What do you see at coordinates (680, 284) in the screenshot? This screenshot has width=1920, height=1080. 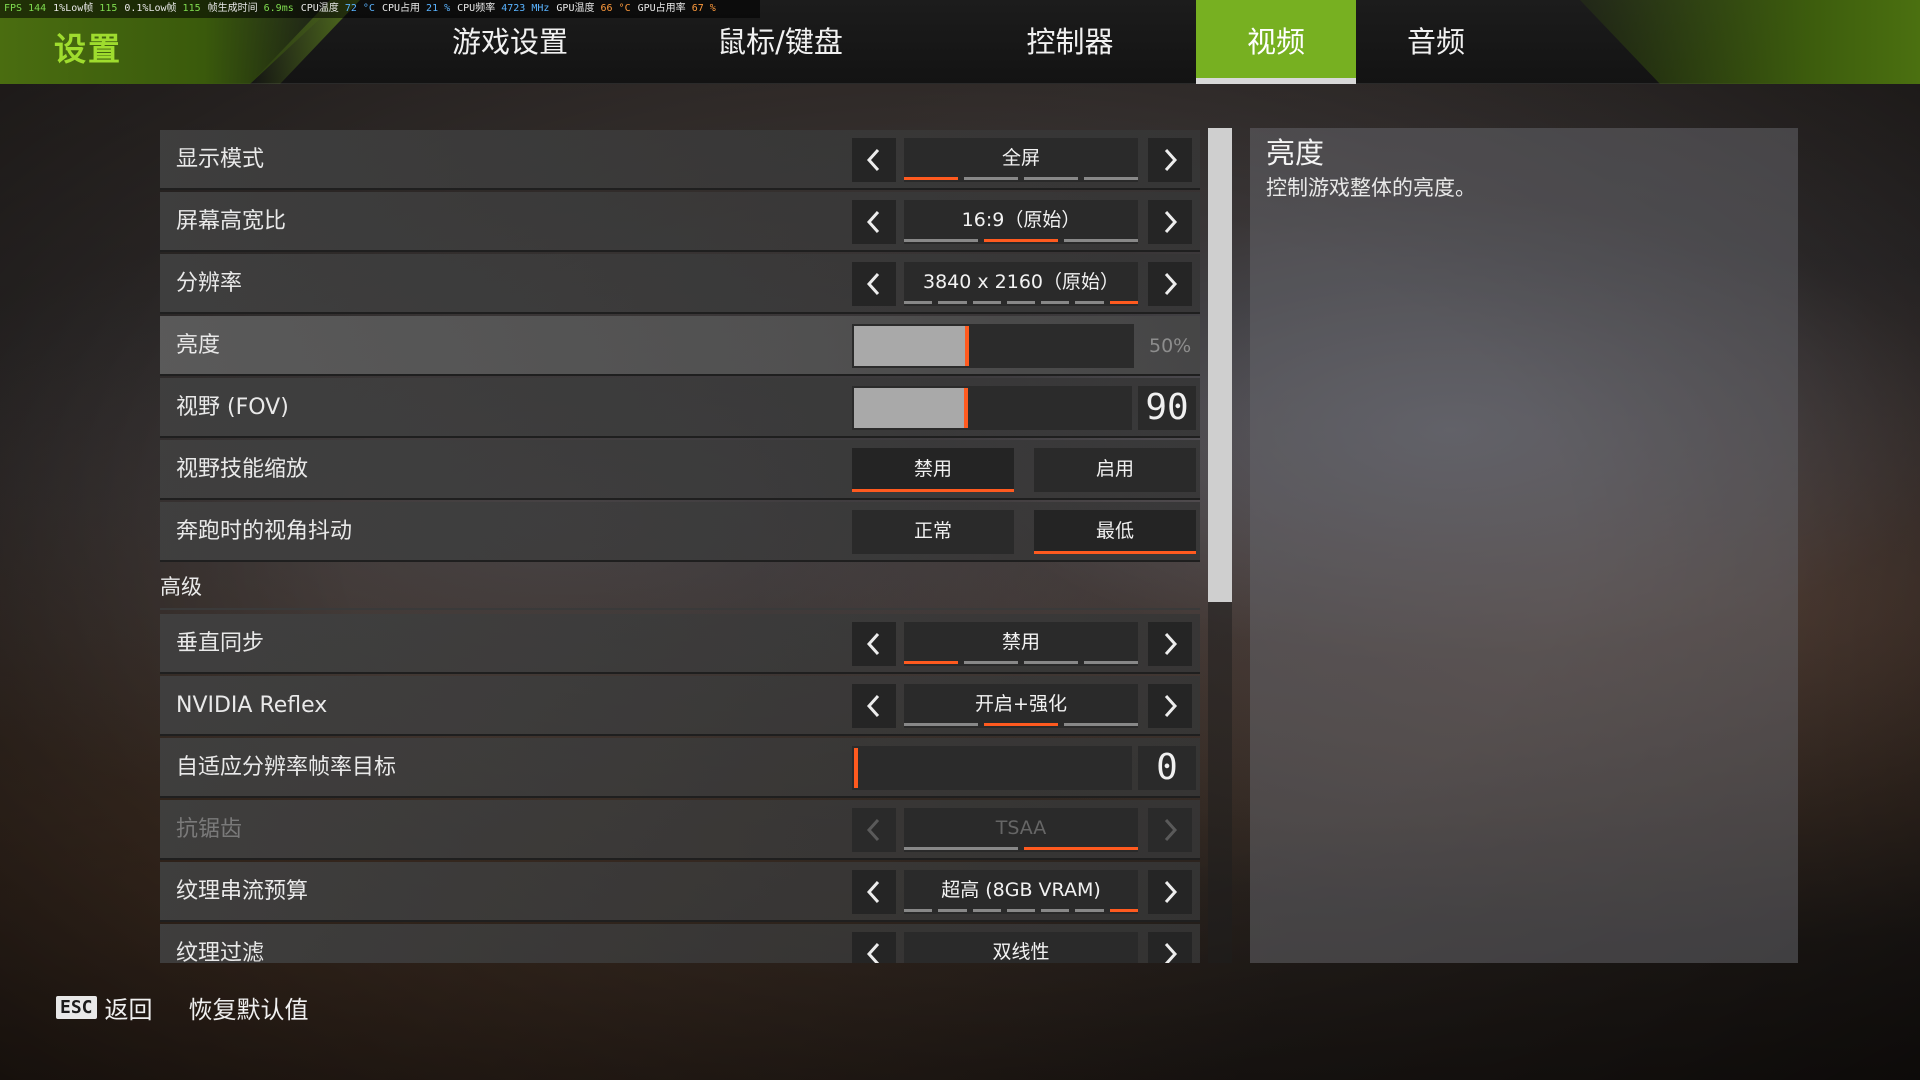 I see `setting-row-resolution: 分辨率 3840 x 2160（原始）` at bounding box center [680, 284].